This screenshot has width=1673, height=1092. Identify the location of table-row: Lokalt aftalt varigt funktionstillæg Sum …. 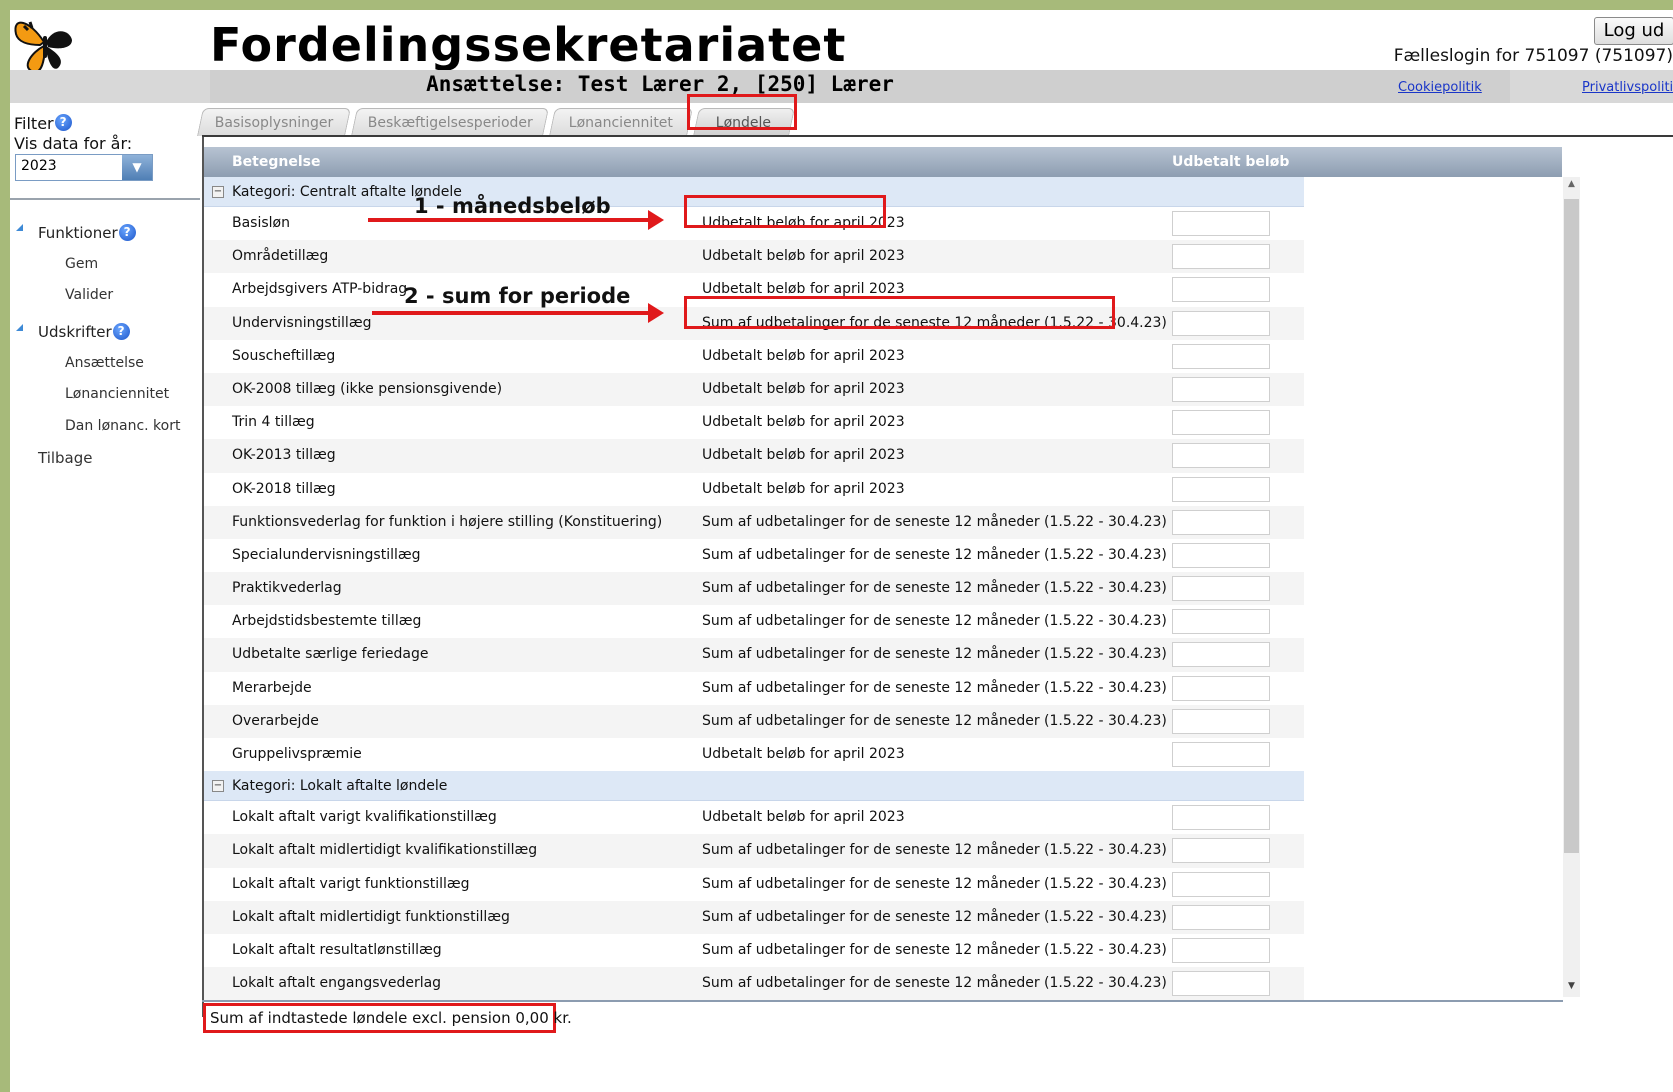
(754, 884).